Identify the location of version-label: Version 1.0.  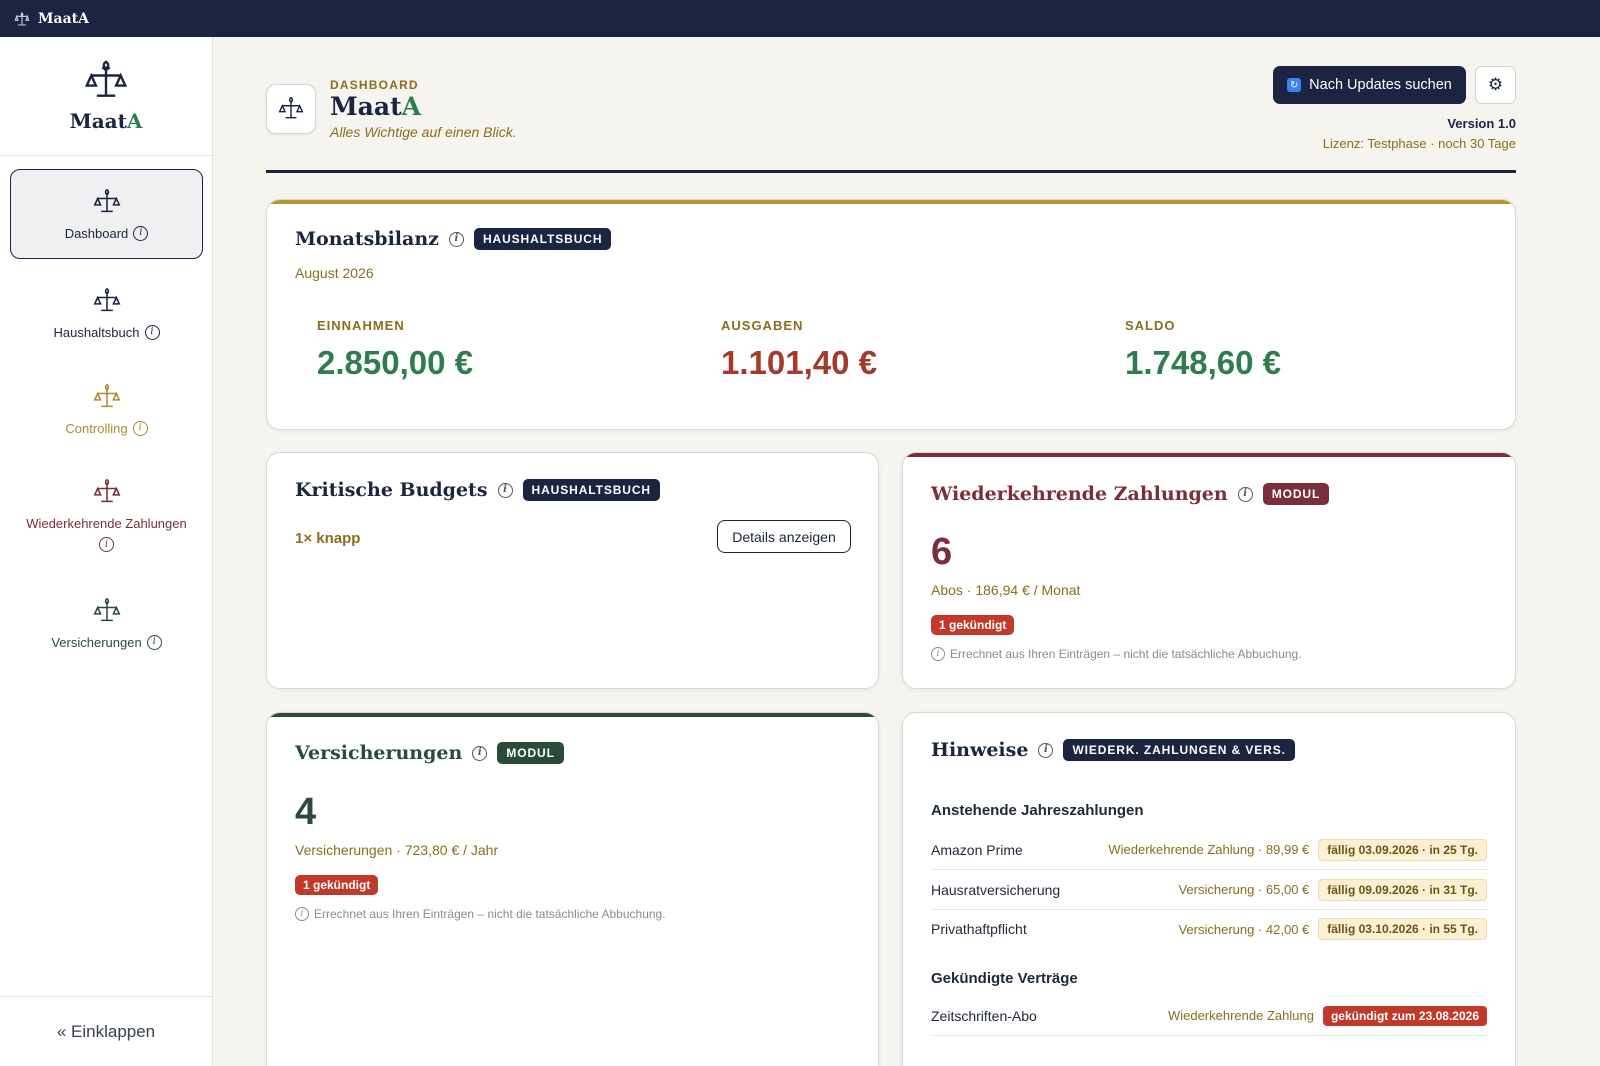
(1481, 123).